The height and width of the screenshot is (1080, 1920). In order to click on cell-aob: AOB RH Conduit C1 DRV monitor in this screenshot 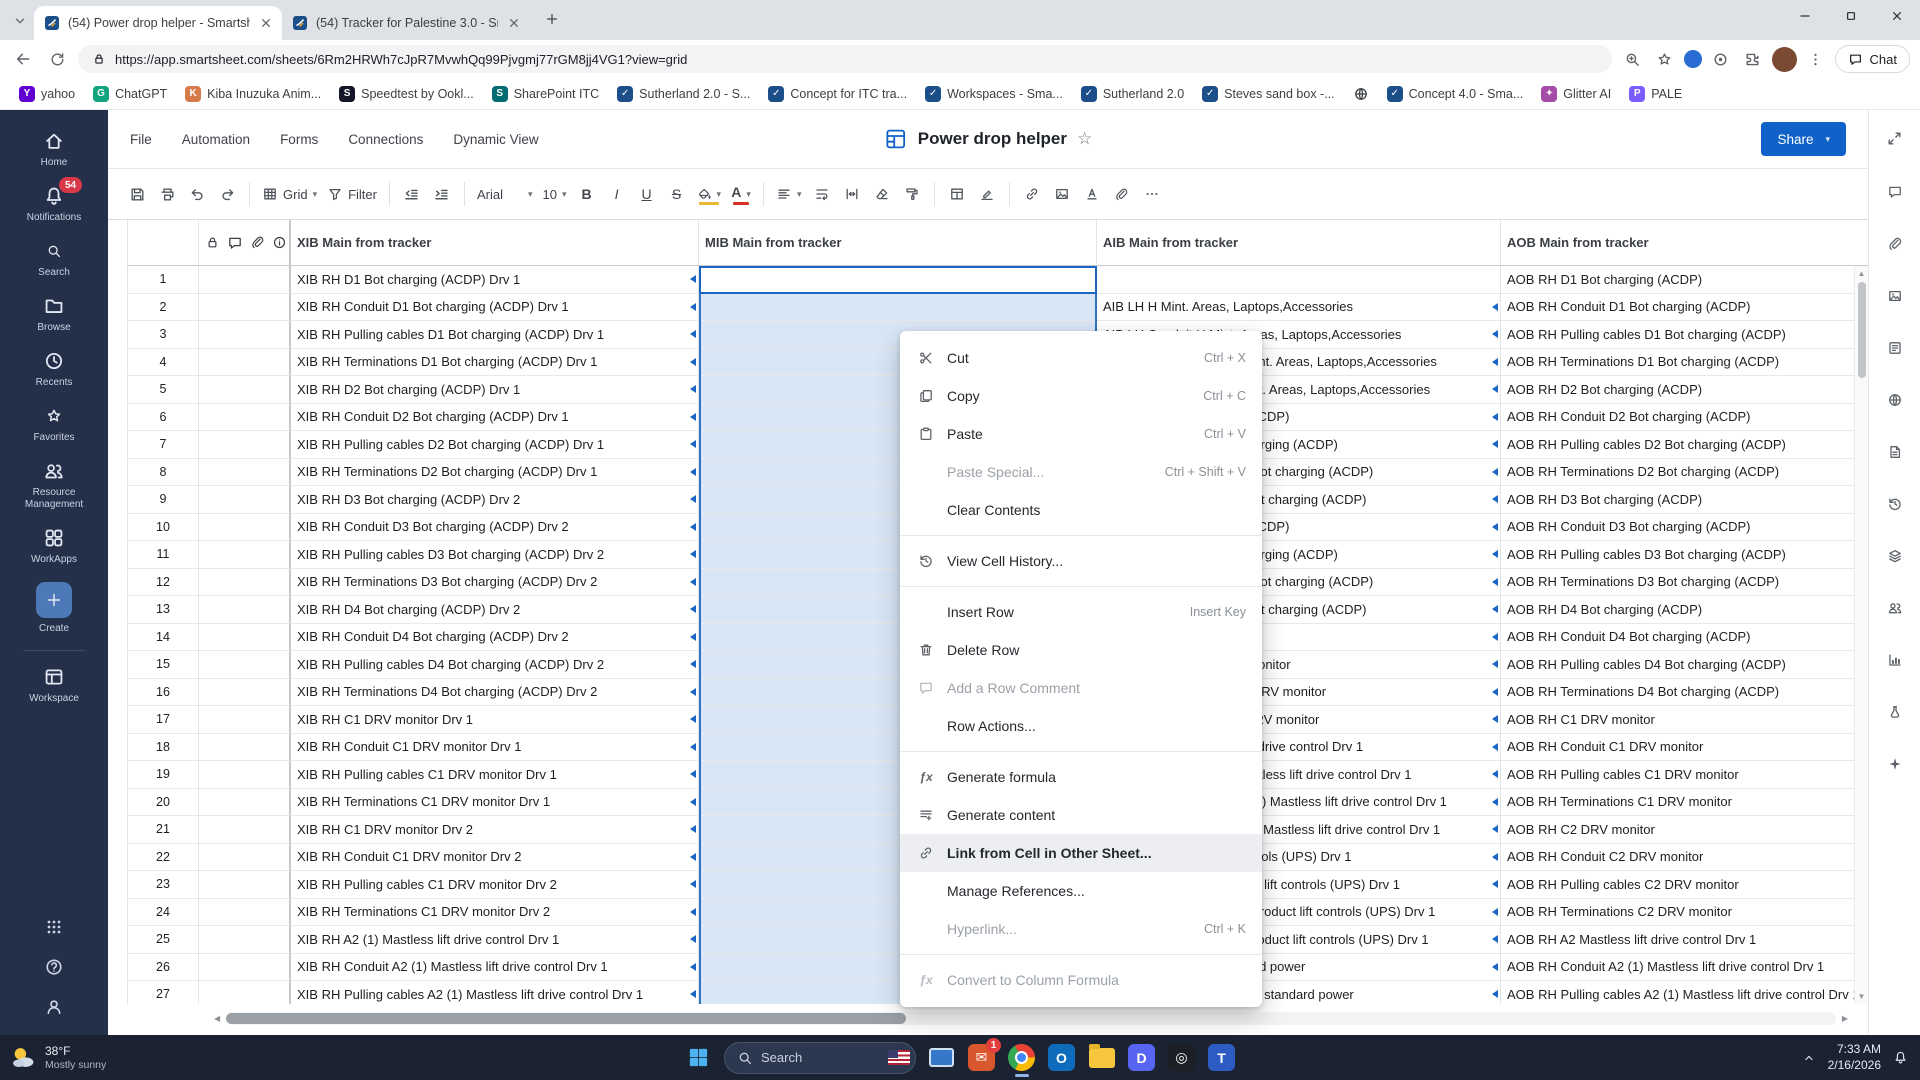, I will do `click(1684, 747)`.